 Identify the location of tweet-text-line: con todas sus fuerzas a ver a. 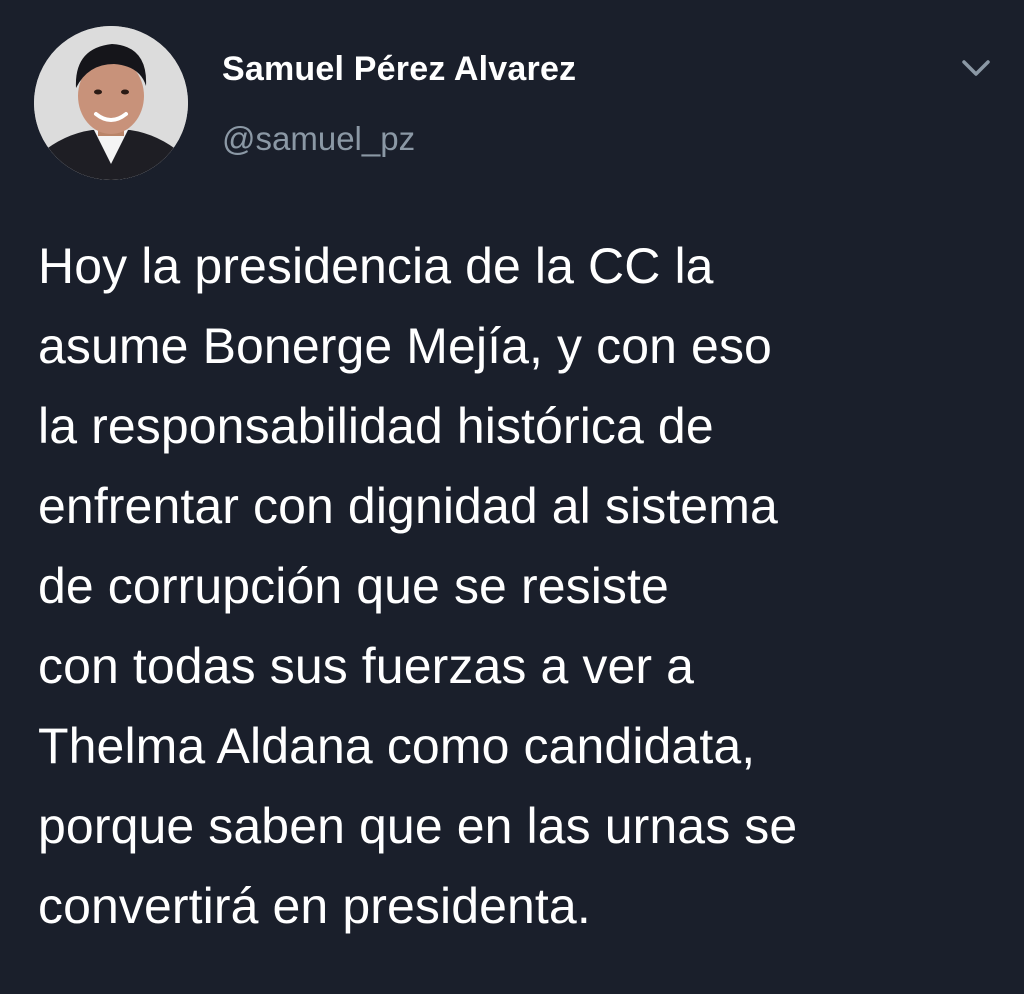
(366, 666).